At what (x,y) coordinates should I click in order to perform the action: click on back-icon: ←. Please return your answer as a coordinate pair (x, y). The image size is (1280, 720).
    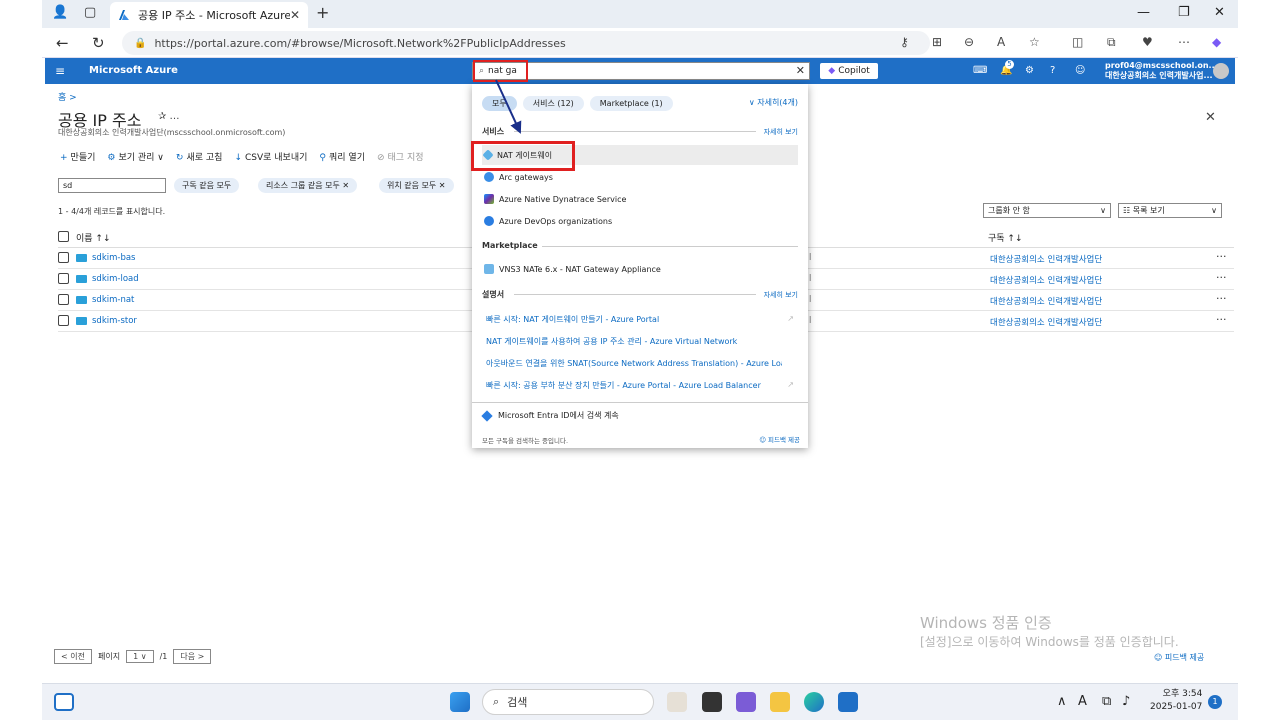
    Looking at the image, I should click on (62, 43).